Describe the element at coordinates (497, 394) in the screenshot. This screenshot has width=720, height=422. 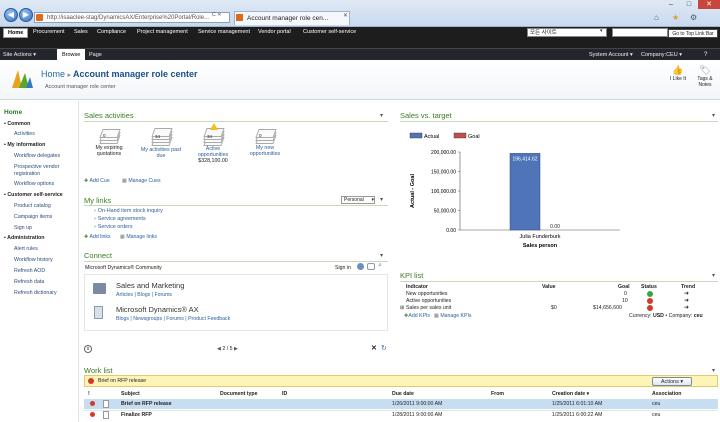
I see `col-from: From` at that location.